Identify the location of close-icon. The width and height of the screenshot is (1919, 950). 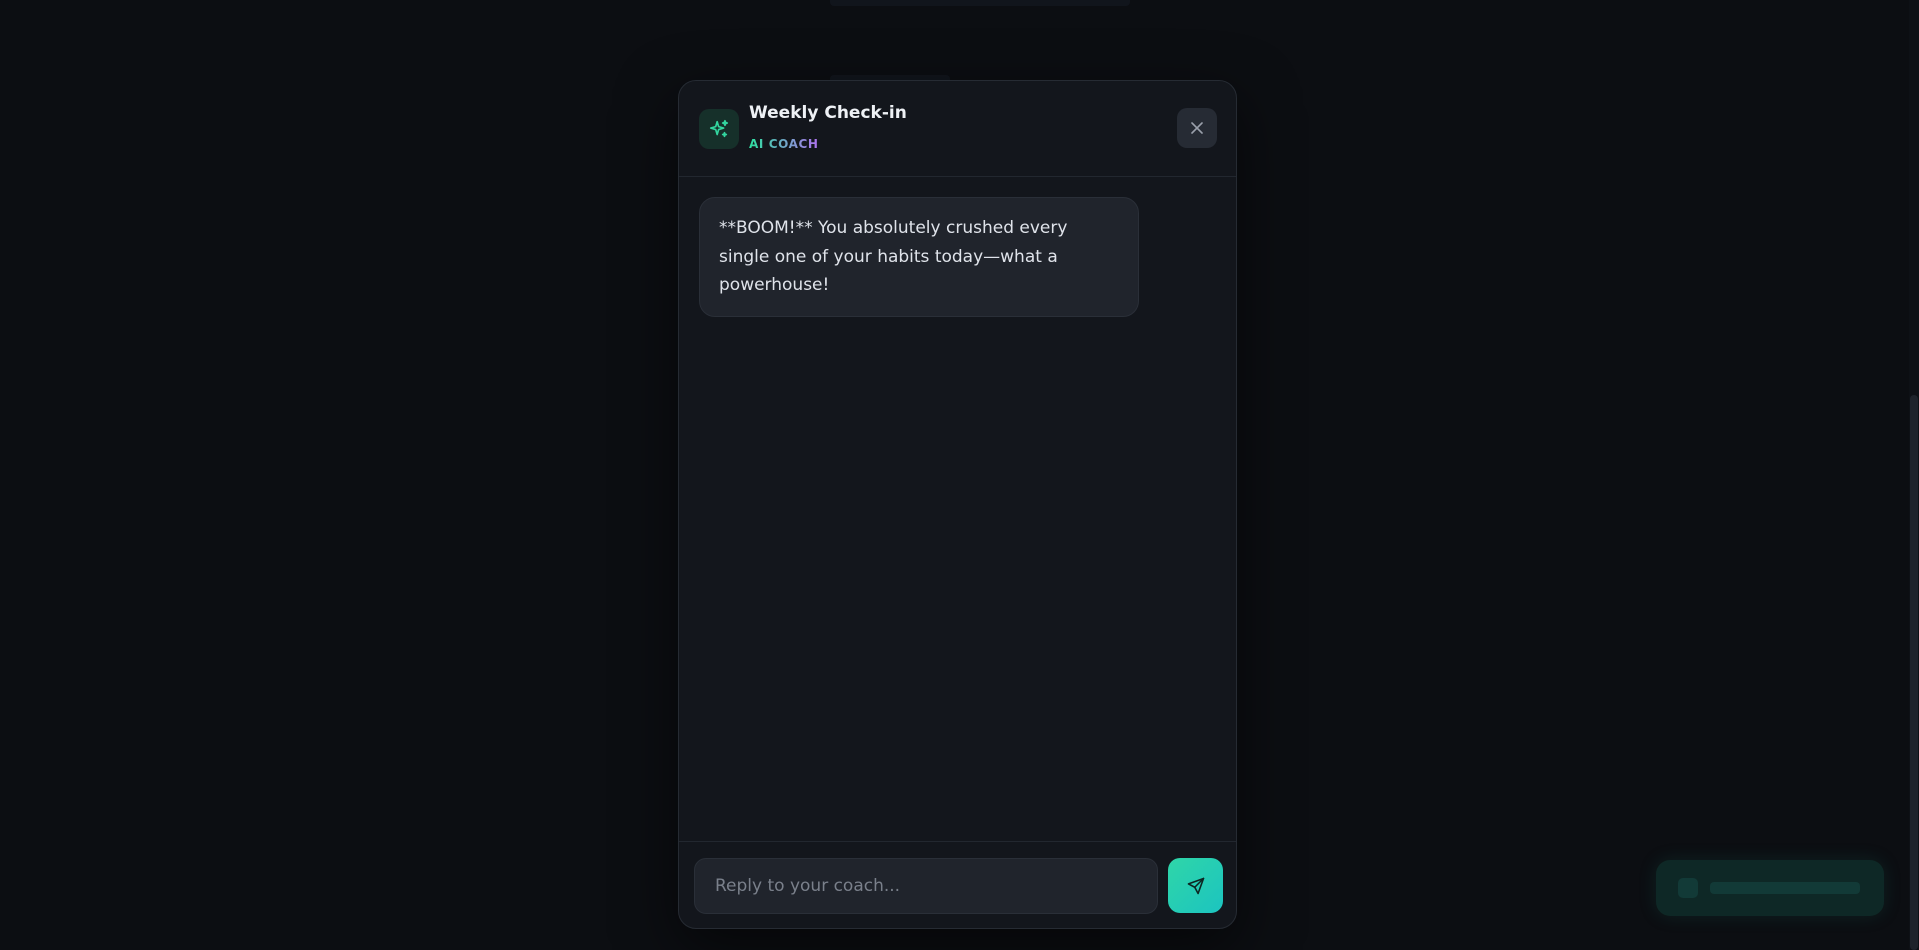
(1197, 128).